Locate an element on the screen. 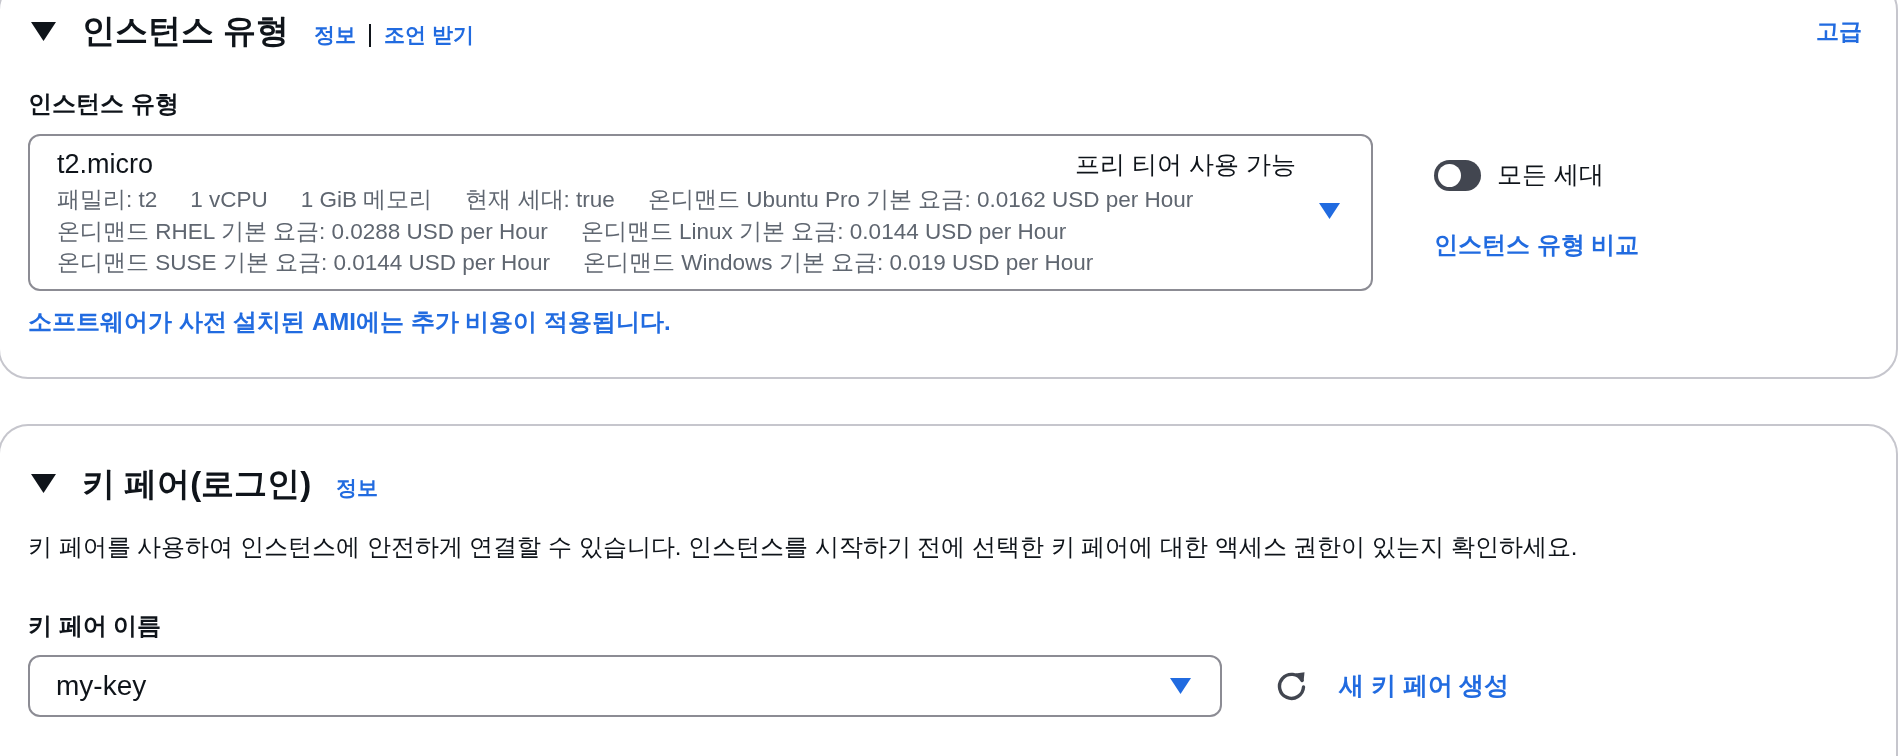 The image size is (1902, 756). refresh-icon is located at coordinates (1291, 685).